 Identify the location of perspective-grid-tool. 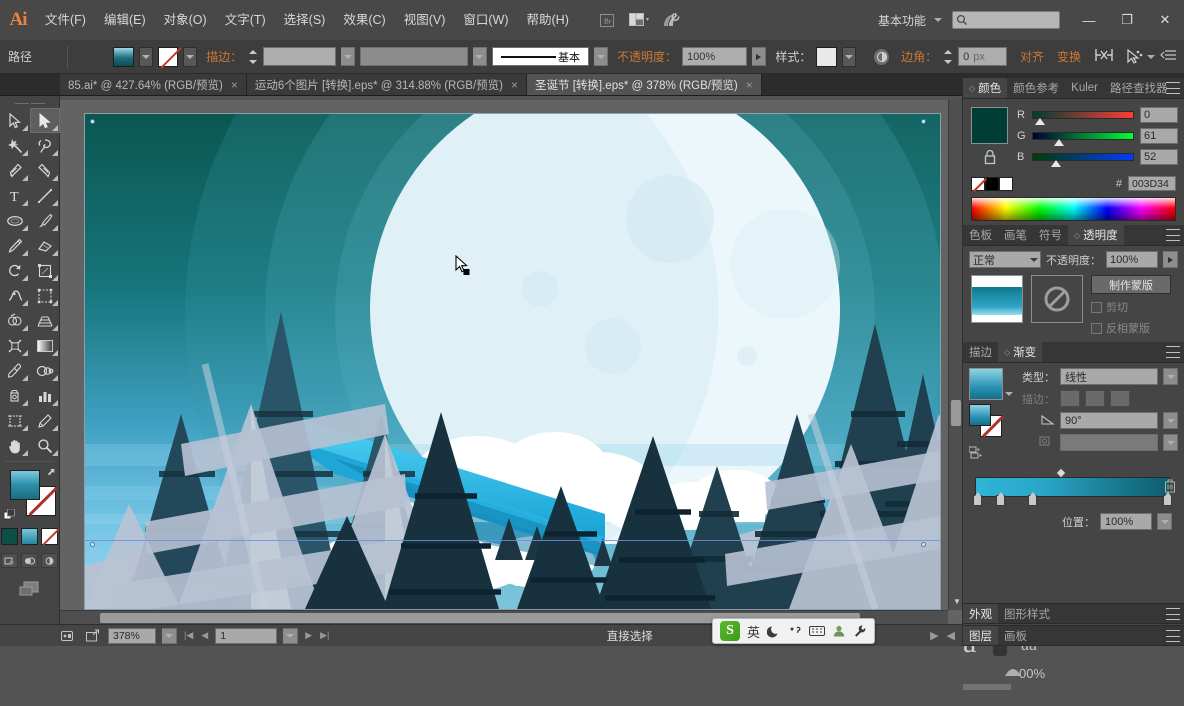
(45, 320).